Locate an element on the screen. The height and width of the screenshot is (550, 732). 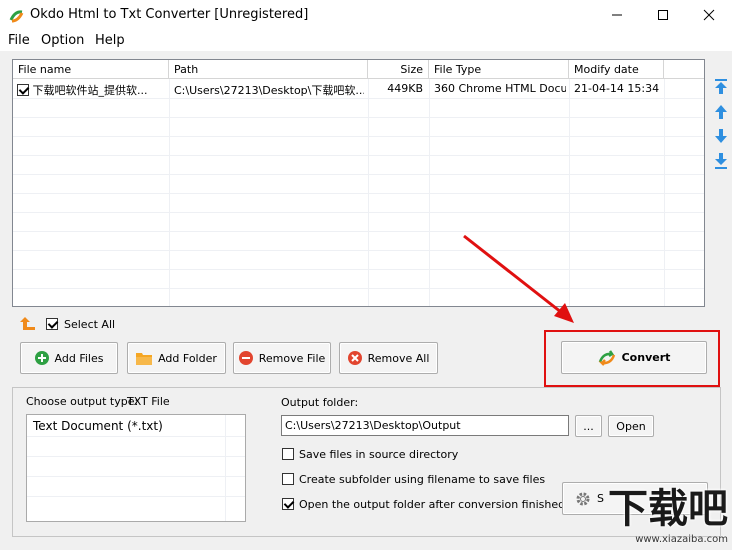
minimize-button is located at coordinates (617, 15).